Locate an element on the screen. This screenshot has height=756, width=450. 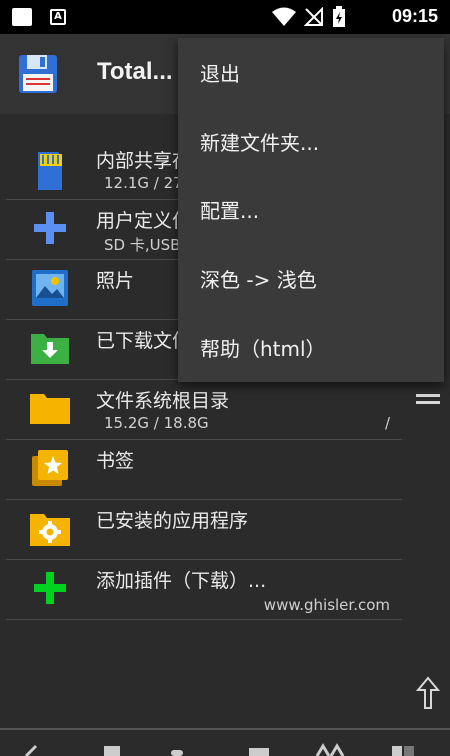
notification-square-icon is located at coordinates (22, 17).